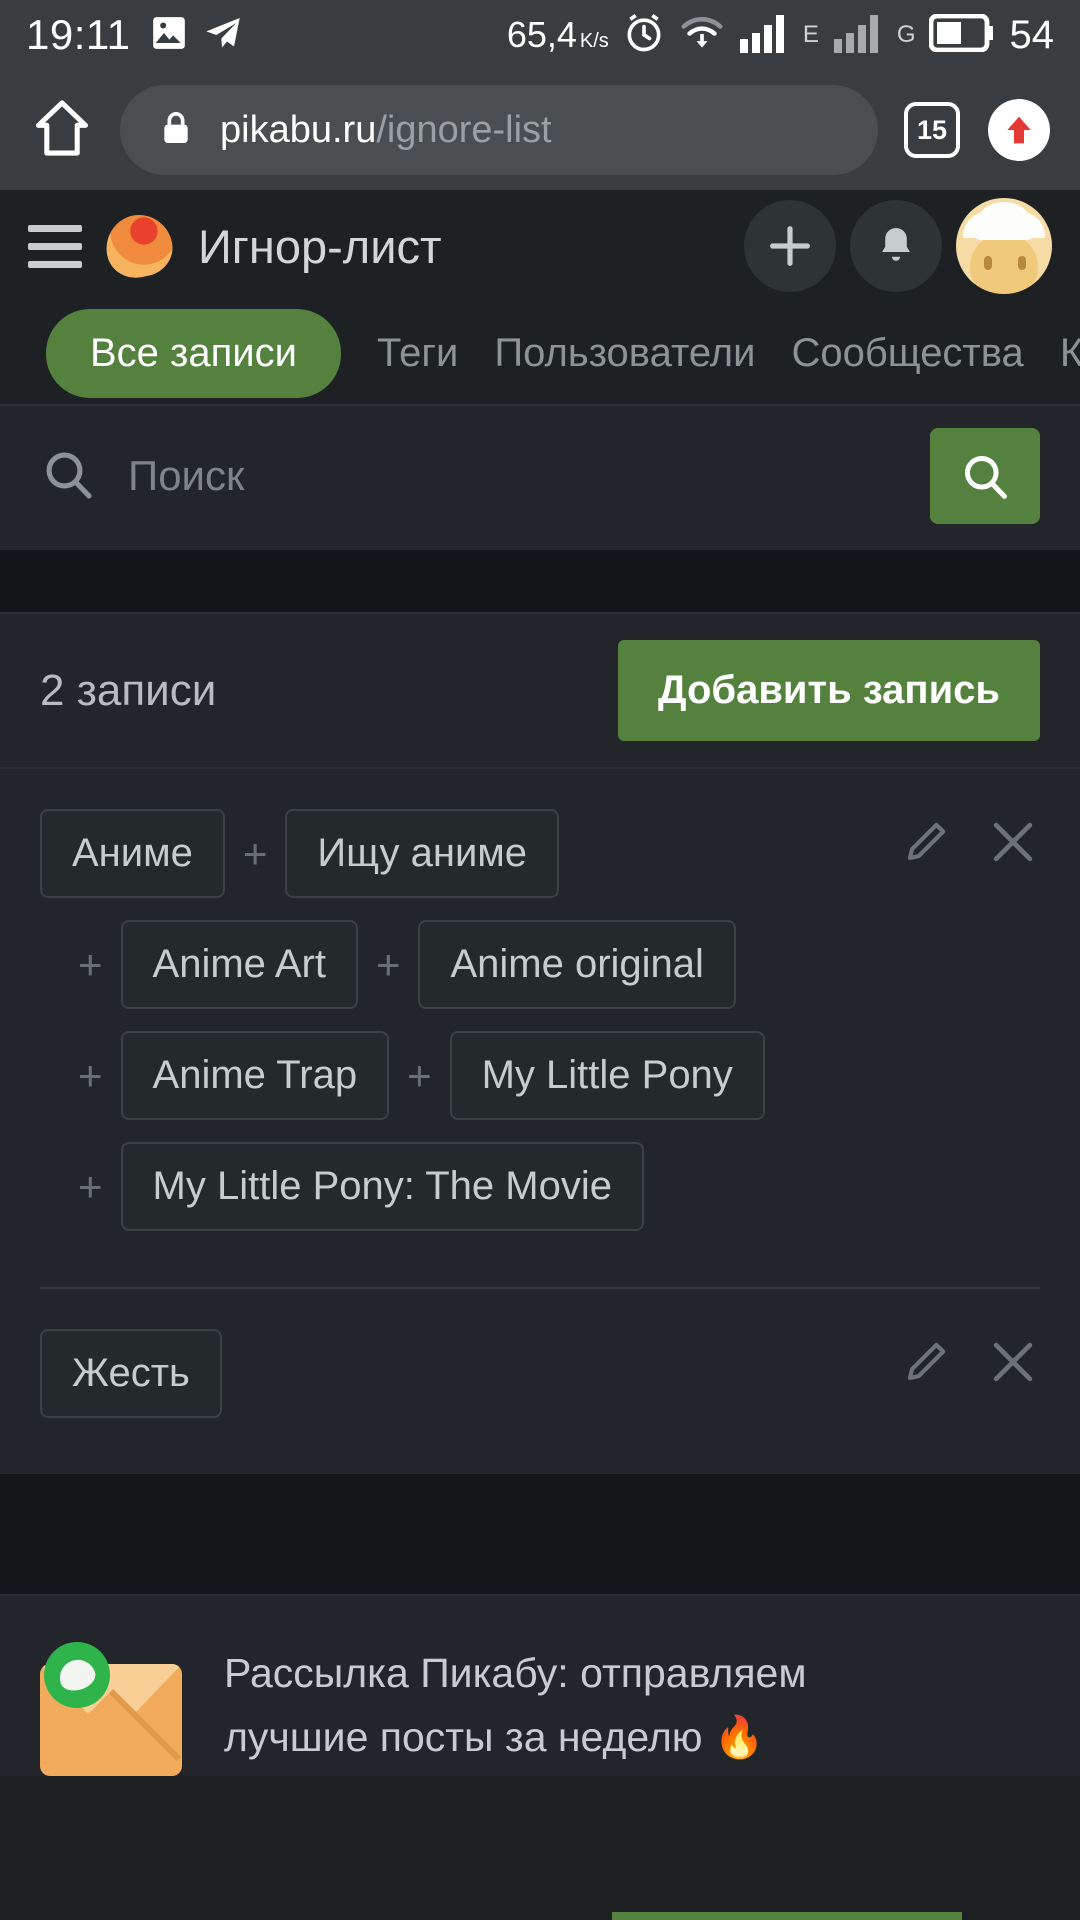 The height and width of the screenshot is (1920, 1080). I want to click on url-bar: pikabu.ru/ignore-list, so click(499, 130).